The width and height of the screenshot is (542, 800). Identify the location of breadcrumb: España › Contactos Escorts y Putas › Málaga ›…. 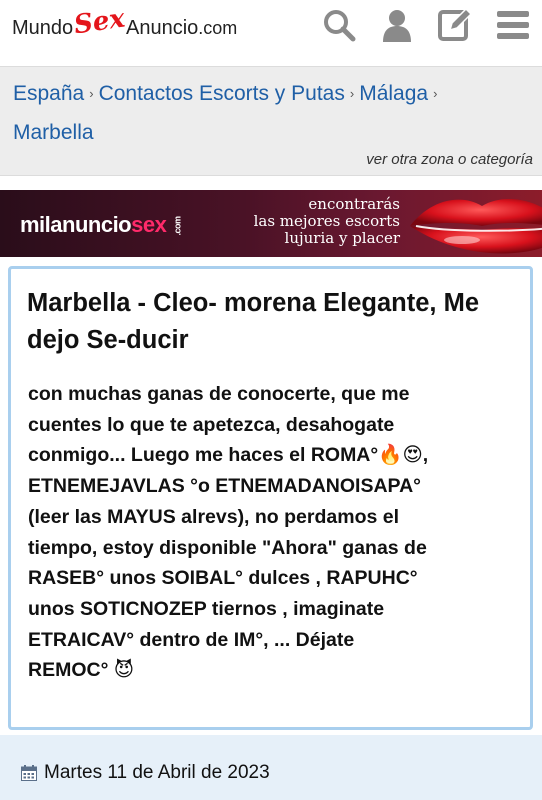
(271, 121).